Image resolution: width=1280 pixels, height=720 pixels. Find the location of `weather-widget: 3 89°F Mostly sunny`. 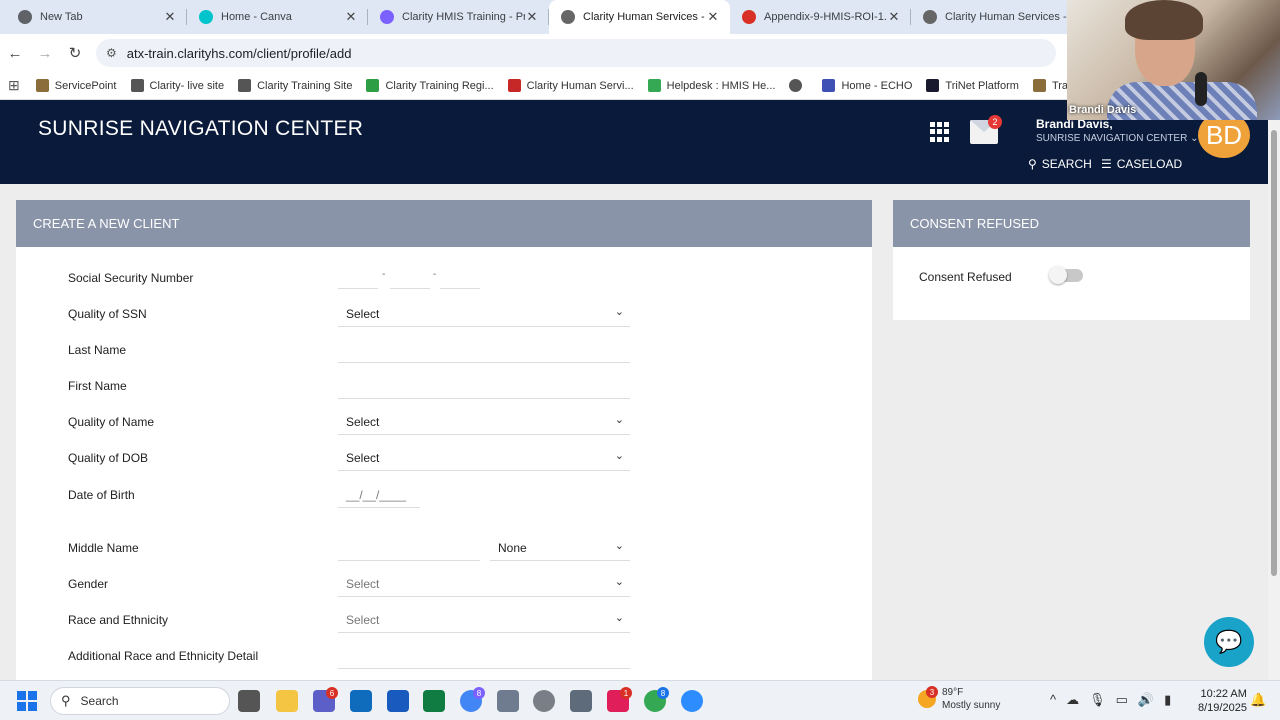

weather-widget: 3 89°F Mostly sunny is located at coordinates (959, 699).